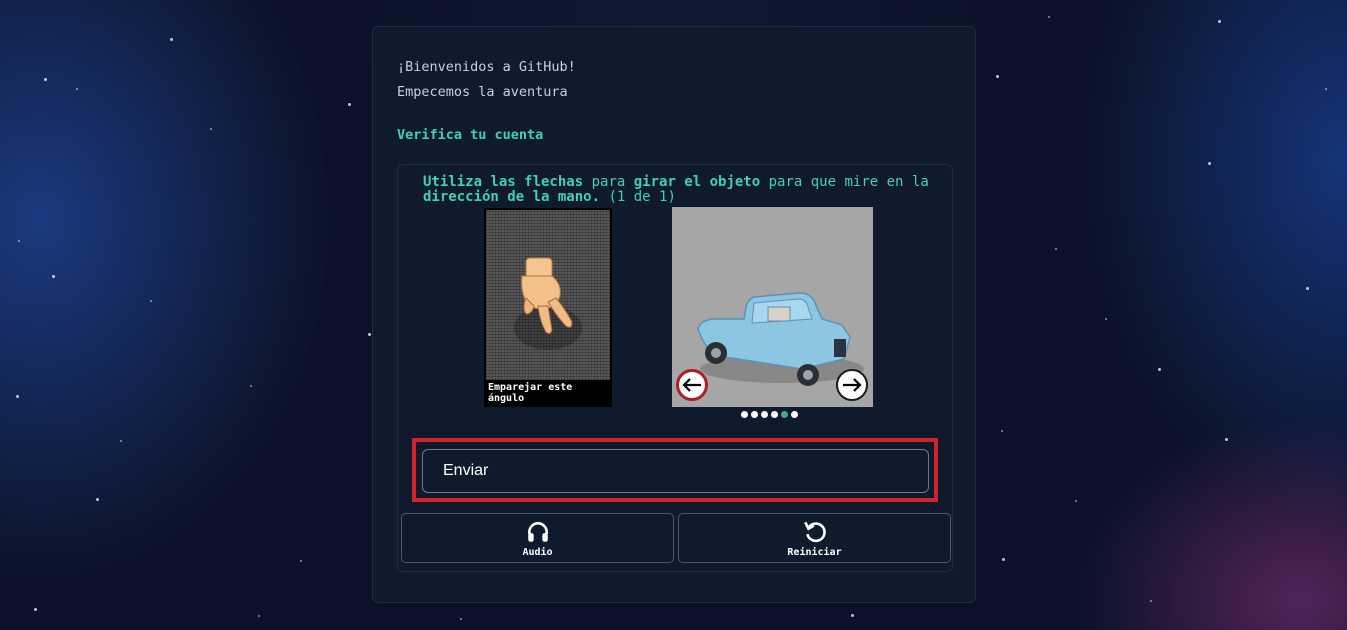 The width and height of the screenshot is (1347, 630). Describe the element at coordinates (530, 393) in the screenshot. I see `reference-label: Emparejar este ángulo` at that location.